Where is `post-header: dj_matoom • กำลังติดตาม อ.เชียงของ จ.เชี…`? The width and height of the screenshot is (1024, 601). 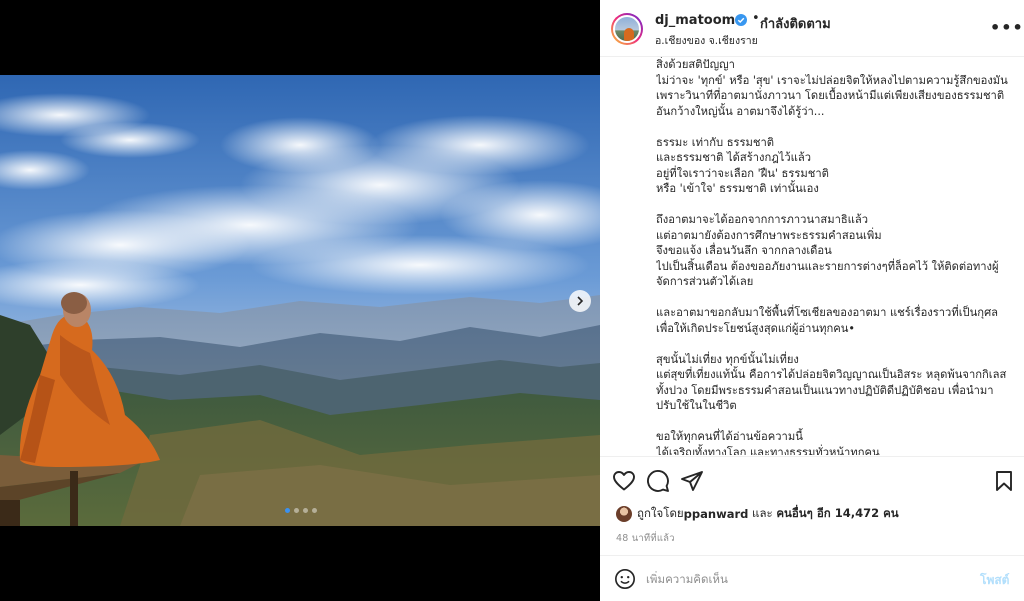 post-header: dj_matoom • กำลังติดตาม อ.เชียงของ จ.เชี… is located at coordinates (812, 28).